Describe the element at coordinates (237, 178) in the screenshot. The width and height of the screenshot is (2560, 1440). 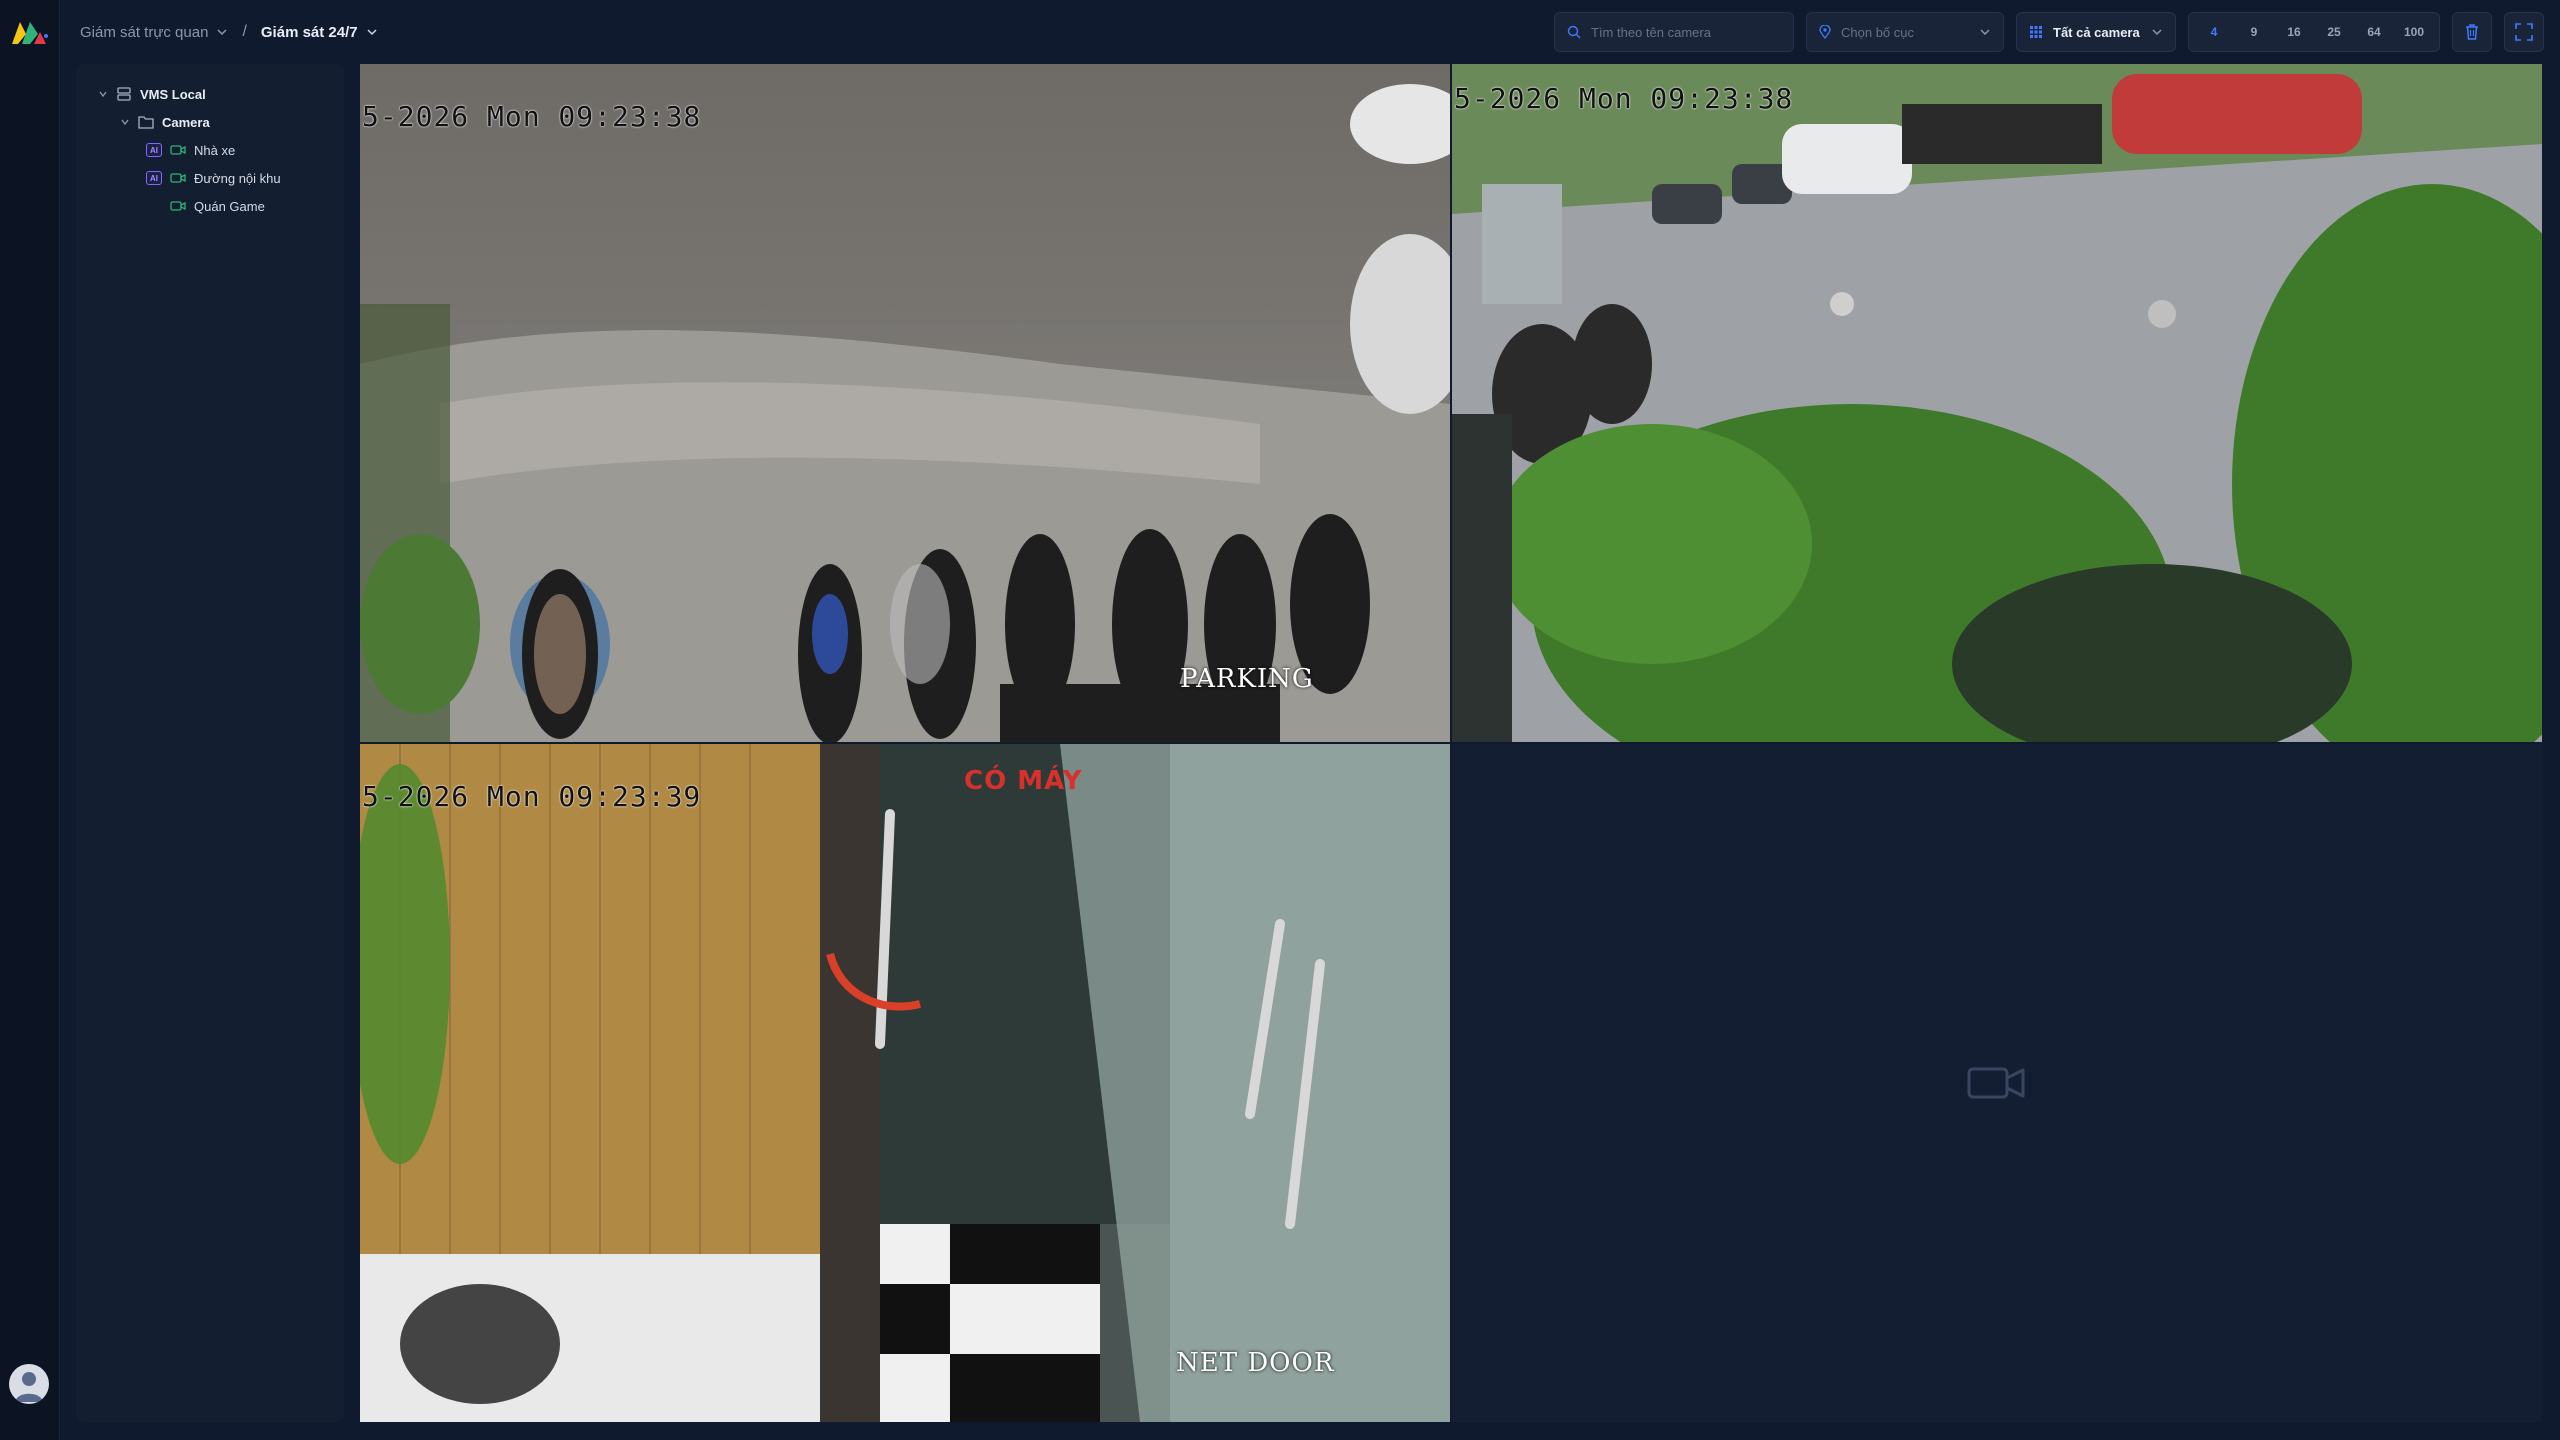
I see `tree-camera-label: Đường nội khu` at that location.